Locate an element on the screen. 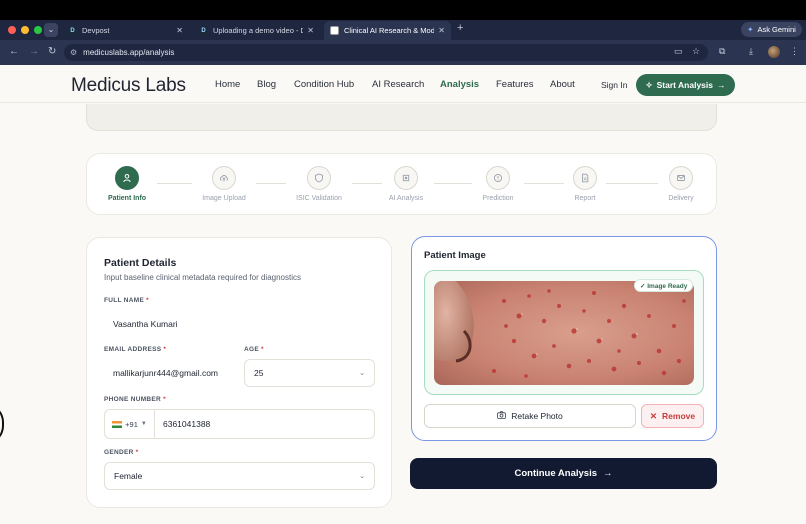 This screenshot has height=524, width=806. full-name-field: Vasantha Kumari is located at coordinates (244, 326).